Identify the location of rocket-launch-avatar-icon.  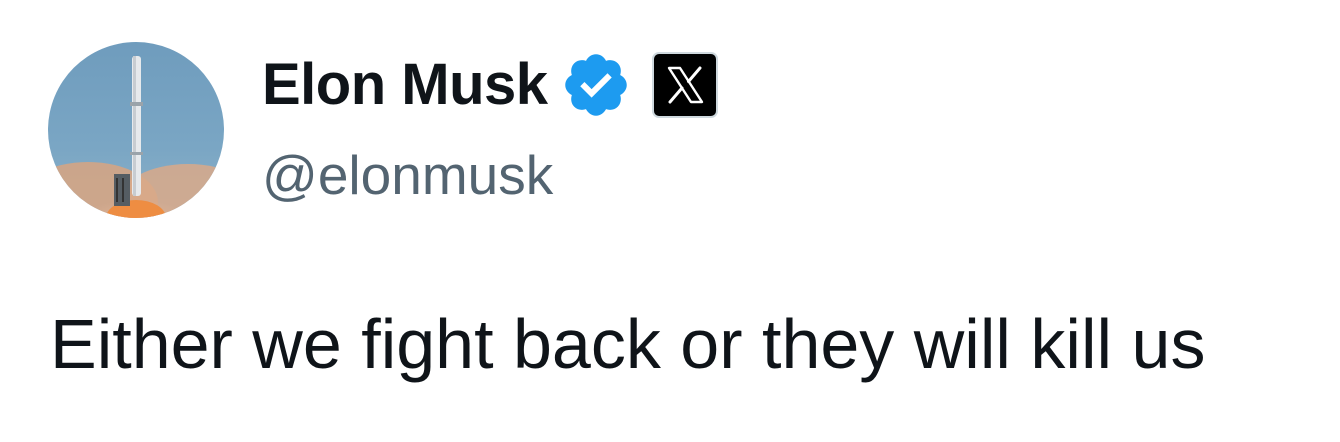
(136, 130).